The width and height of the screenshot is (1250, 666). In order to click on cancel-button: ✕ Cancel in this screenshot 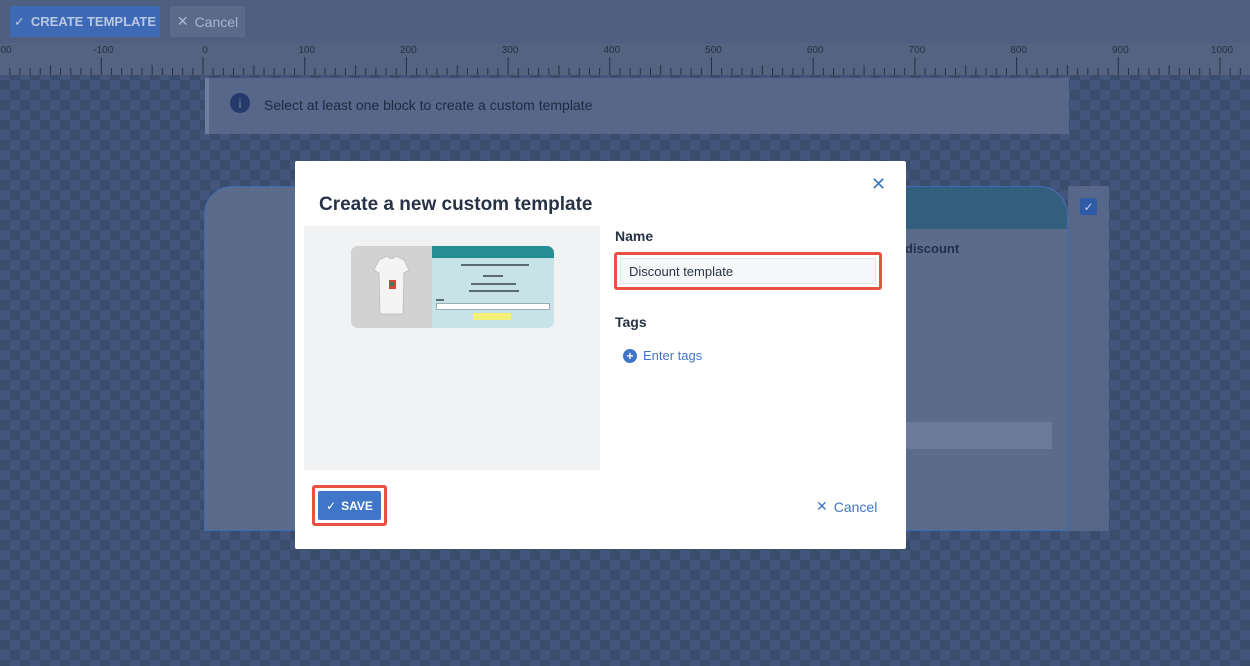, I will do `click(846, 506)`.